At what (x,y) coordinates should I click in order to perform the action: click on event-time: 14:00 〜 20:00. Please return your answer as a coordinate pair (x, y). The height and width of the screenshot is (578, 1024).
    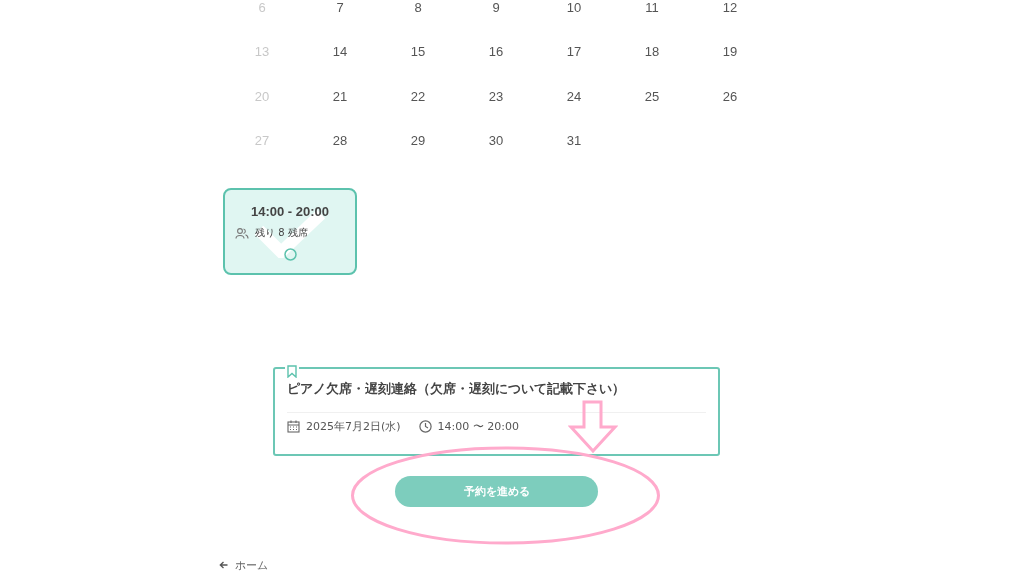
    Looking at the image, I should click on (478, 426).